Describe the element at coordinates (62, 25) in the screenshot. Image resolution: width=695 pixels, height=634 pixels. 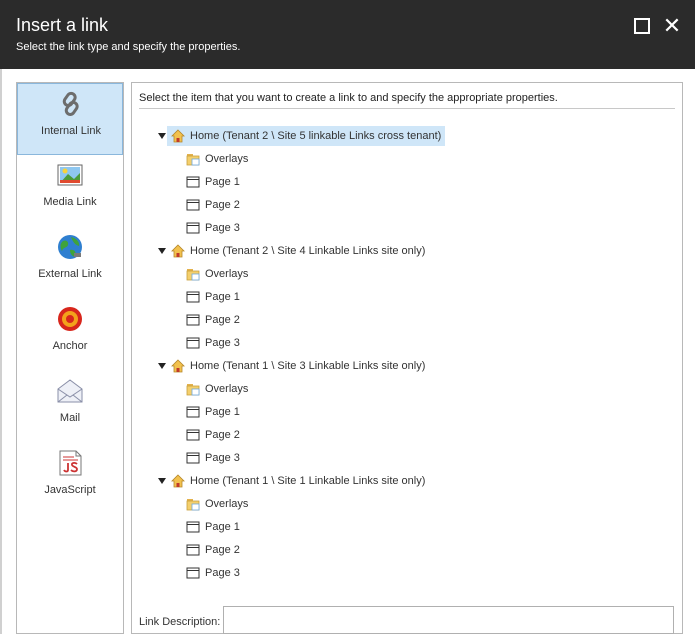
I see `dialog-title: Insert a link` at that location.